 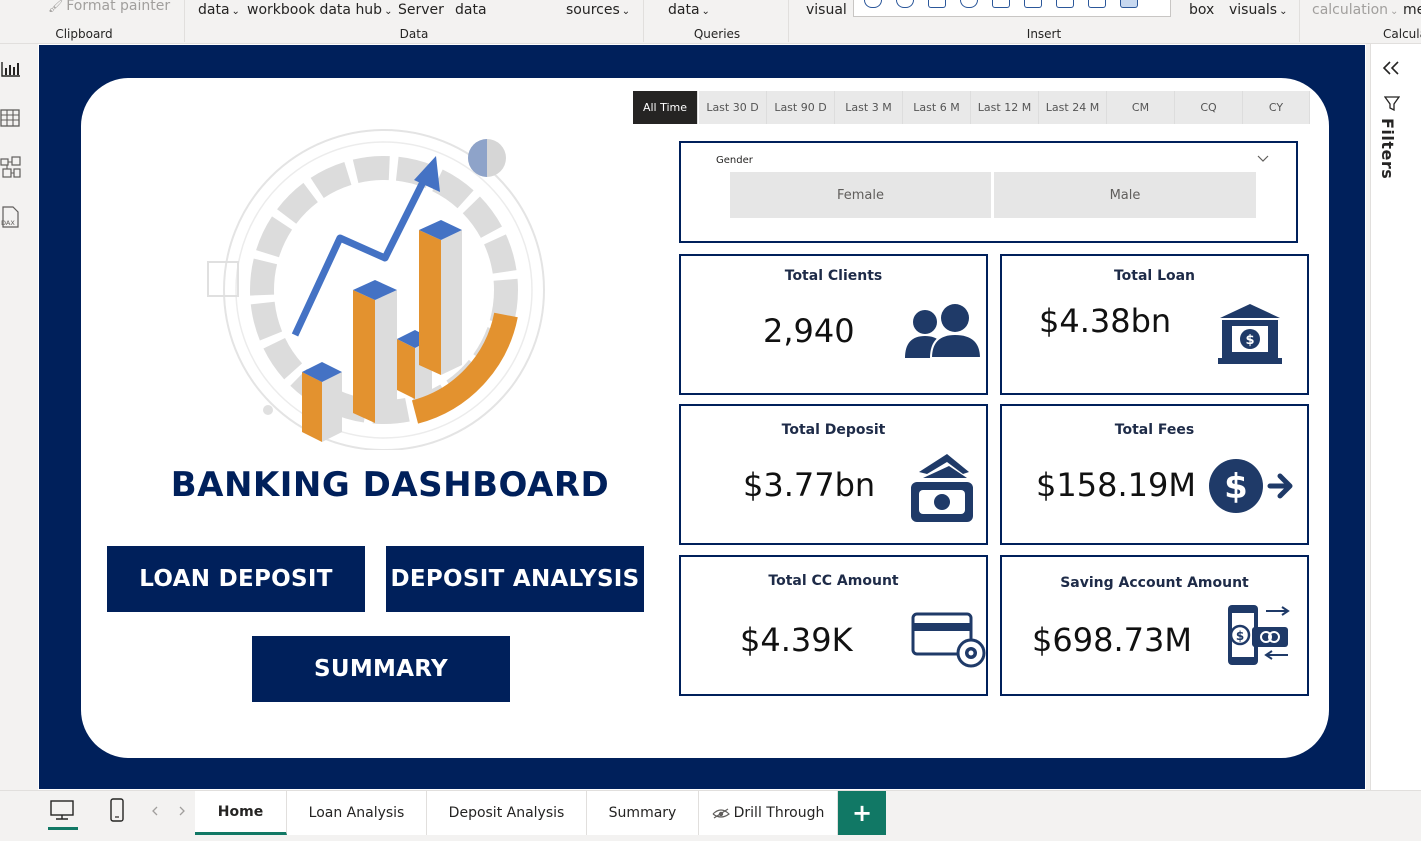 I want to click on filter-icon, so click(x=1392, y=103).